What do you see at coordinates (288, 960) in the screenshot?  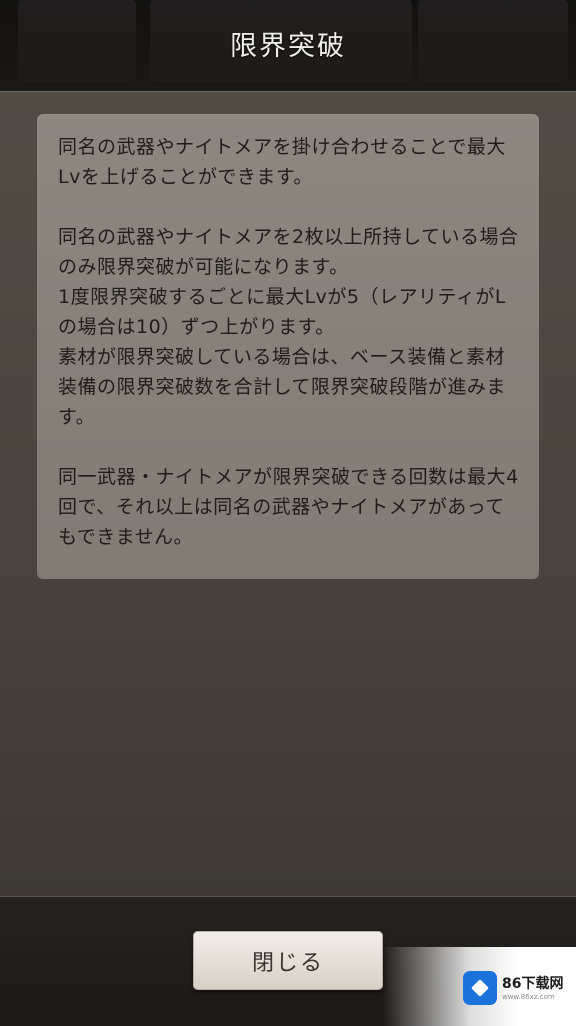 I see `close-button: 閉じる` at bounding box center [288, 960].